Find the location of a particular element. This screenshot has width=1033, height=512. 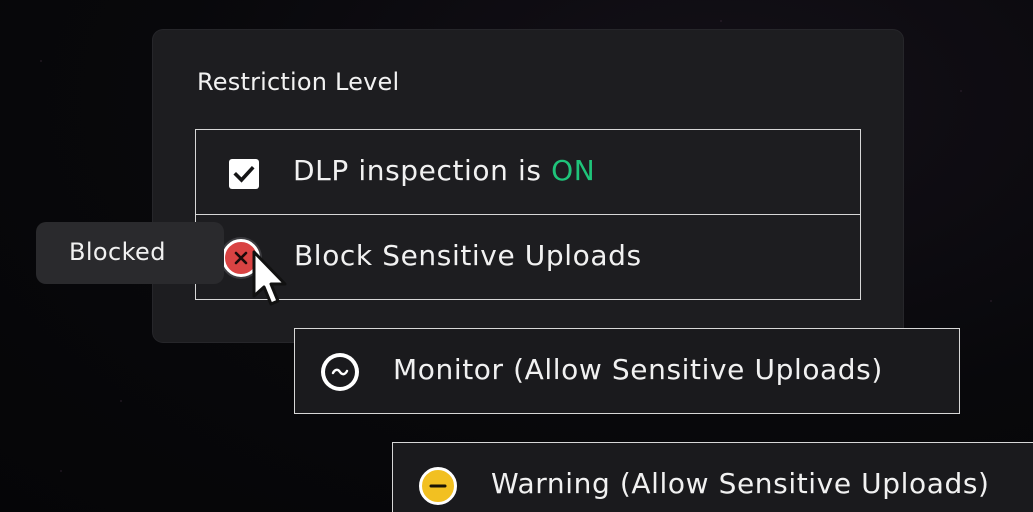

panel-title: Restriction Level is located at coordinates (298, 82).